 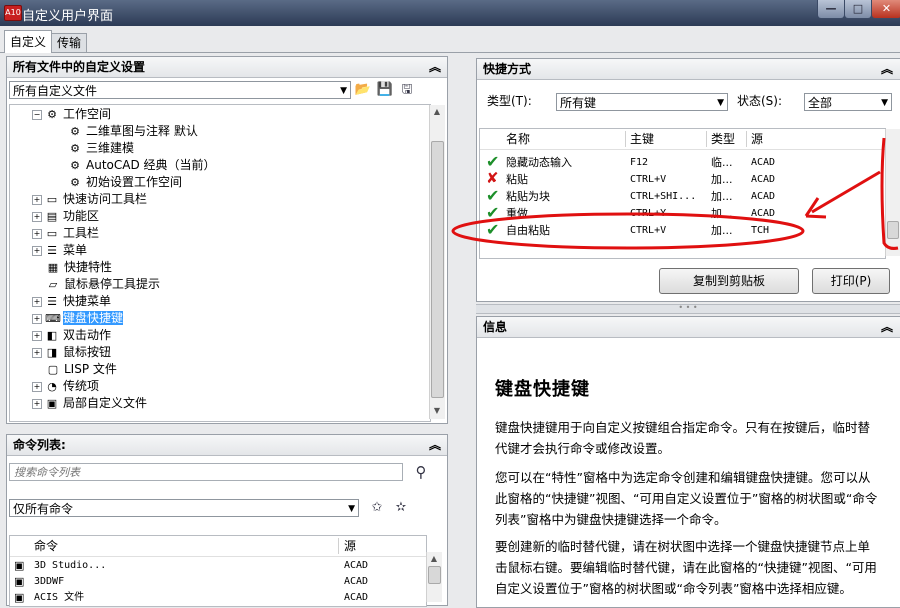 I want to click on annotation-arrow-head, so click(x=815, y=208).